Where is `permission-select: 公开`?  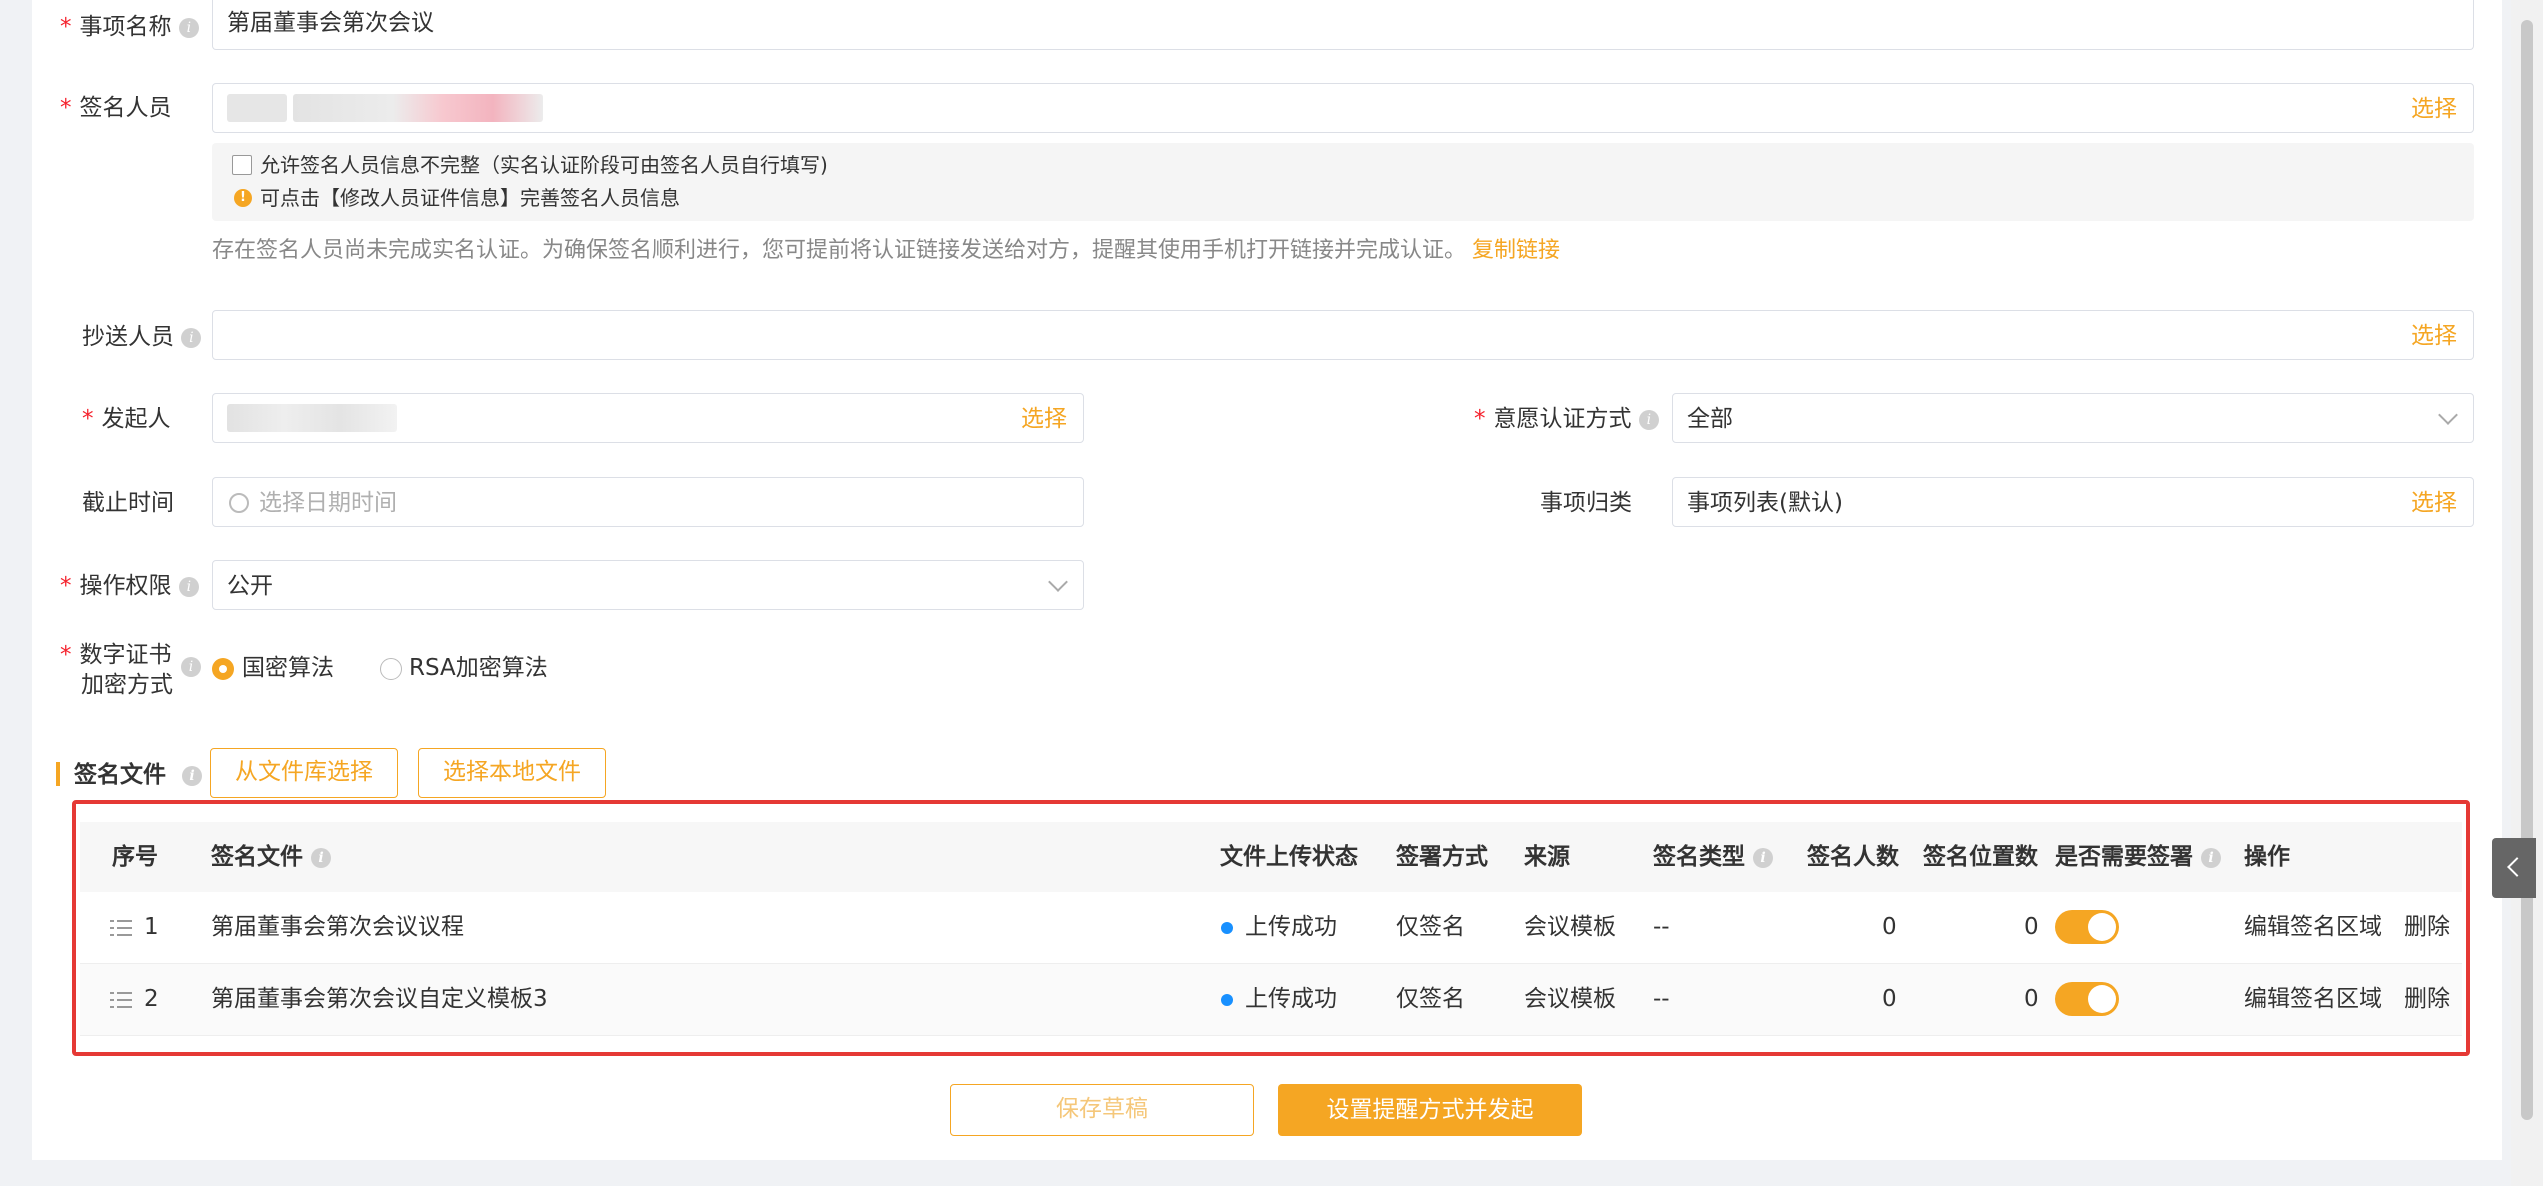 permission-select: 公开 is located at coordinates (648, 585).